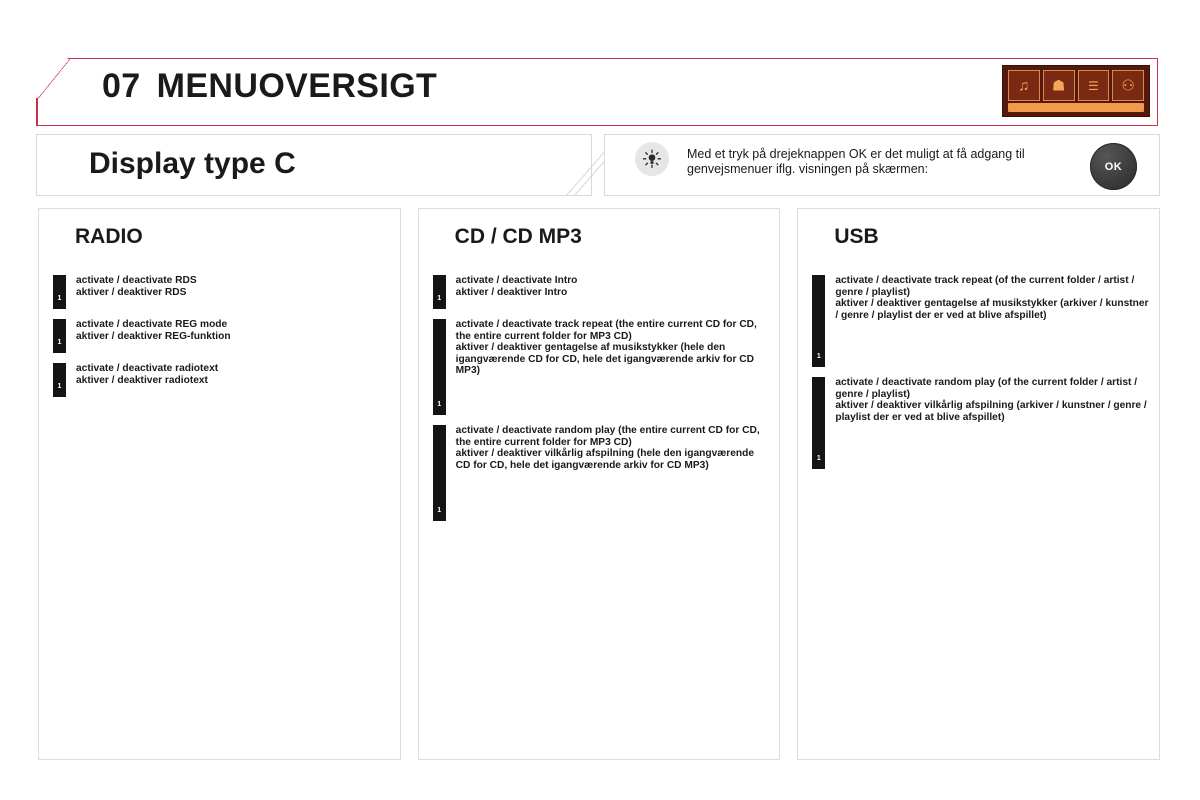  What do you see at coordinates (152, 324) in the screenshot?
I see `entry-text-en: activate / deactivate REG mode` at bounding box center [152, 324].